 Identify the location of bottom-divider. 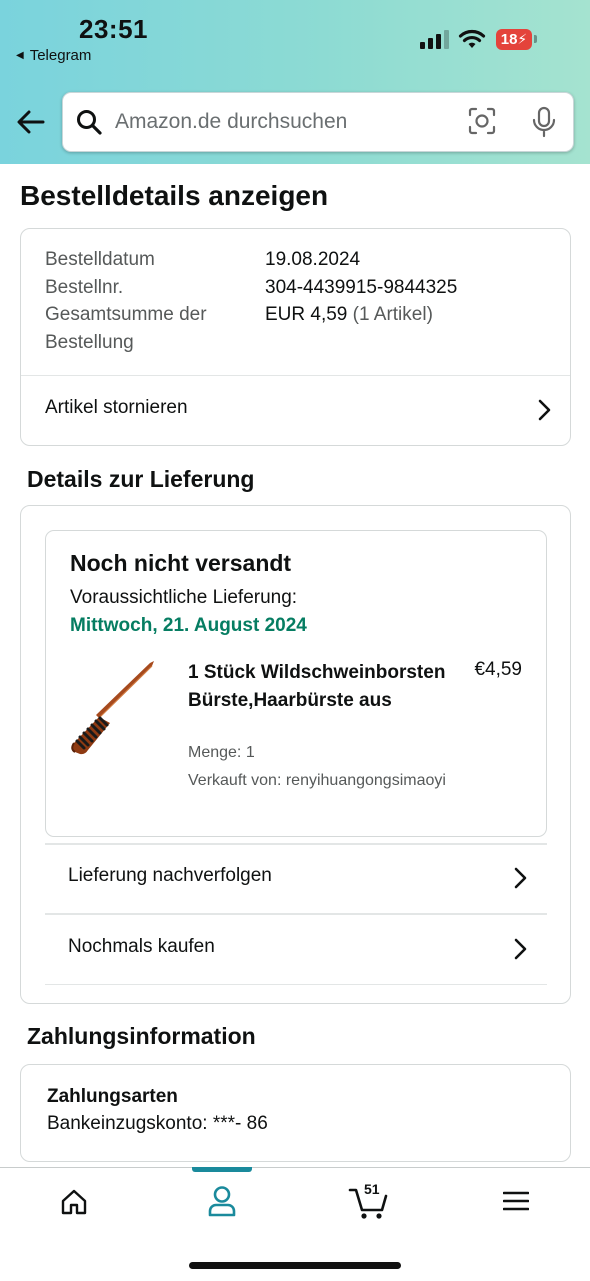
(296, 984).